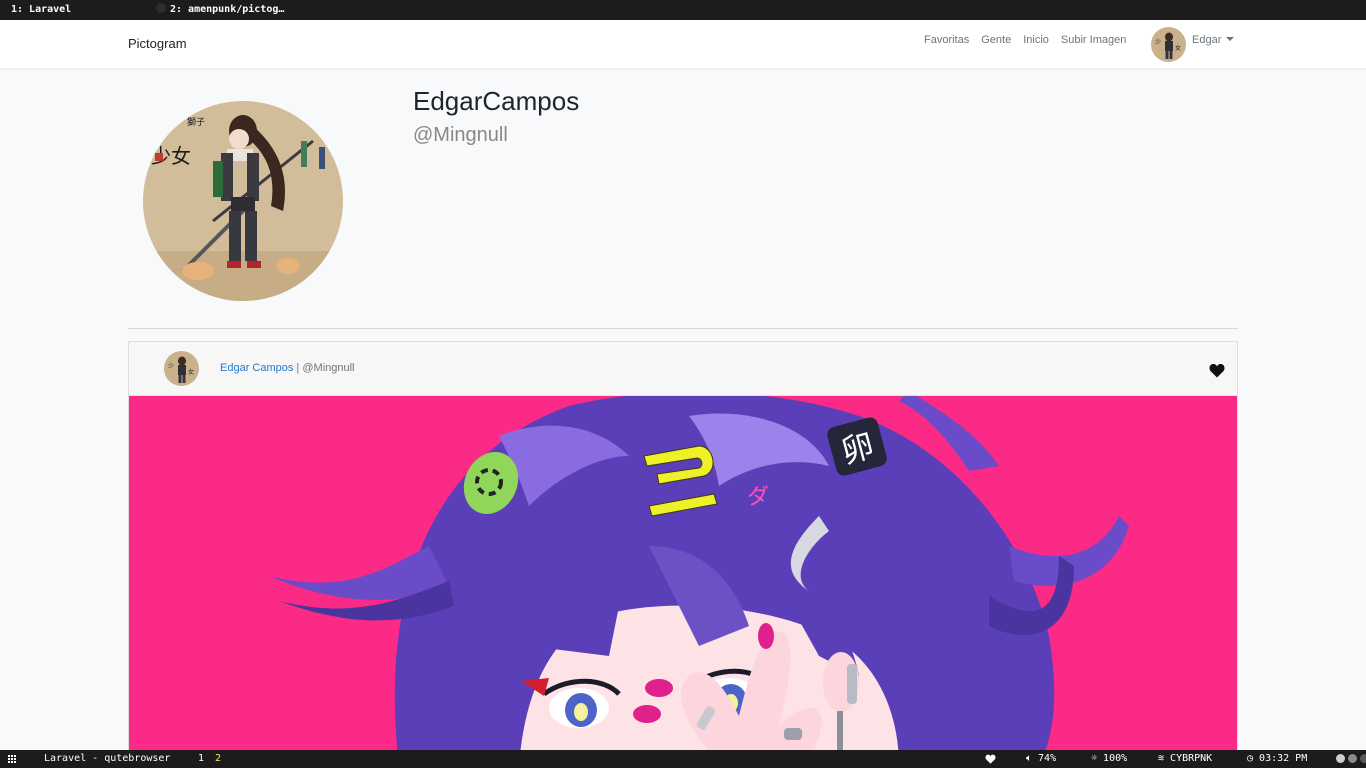 Image resolution: width=1366 pixels, height=768 pixels. I want to click on divider, so click(683, 328).